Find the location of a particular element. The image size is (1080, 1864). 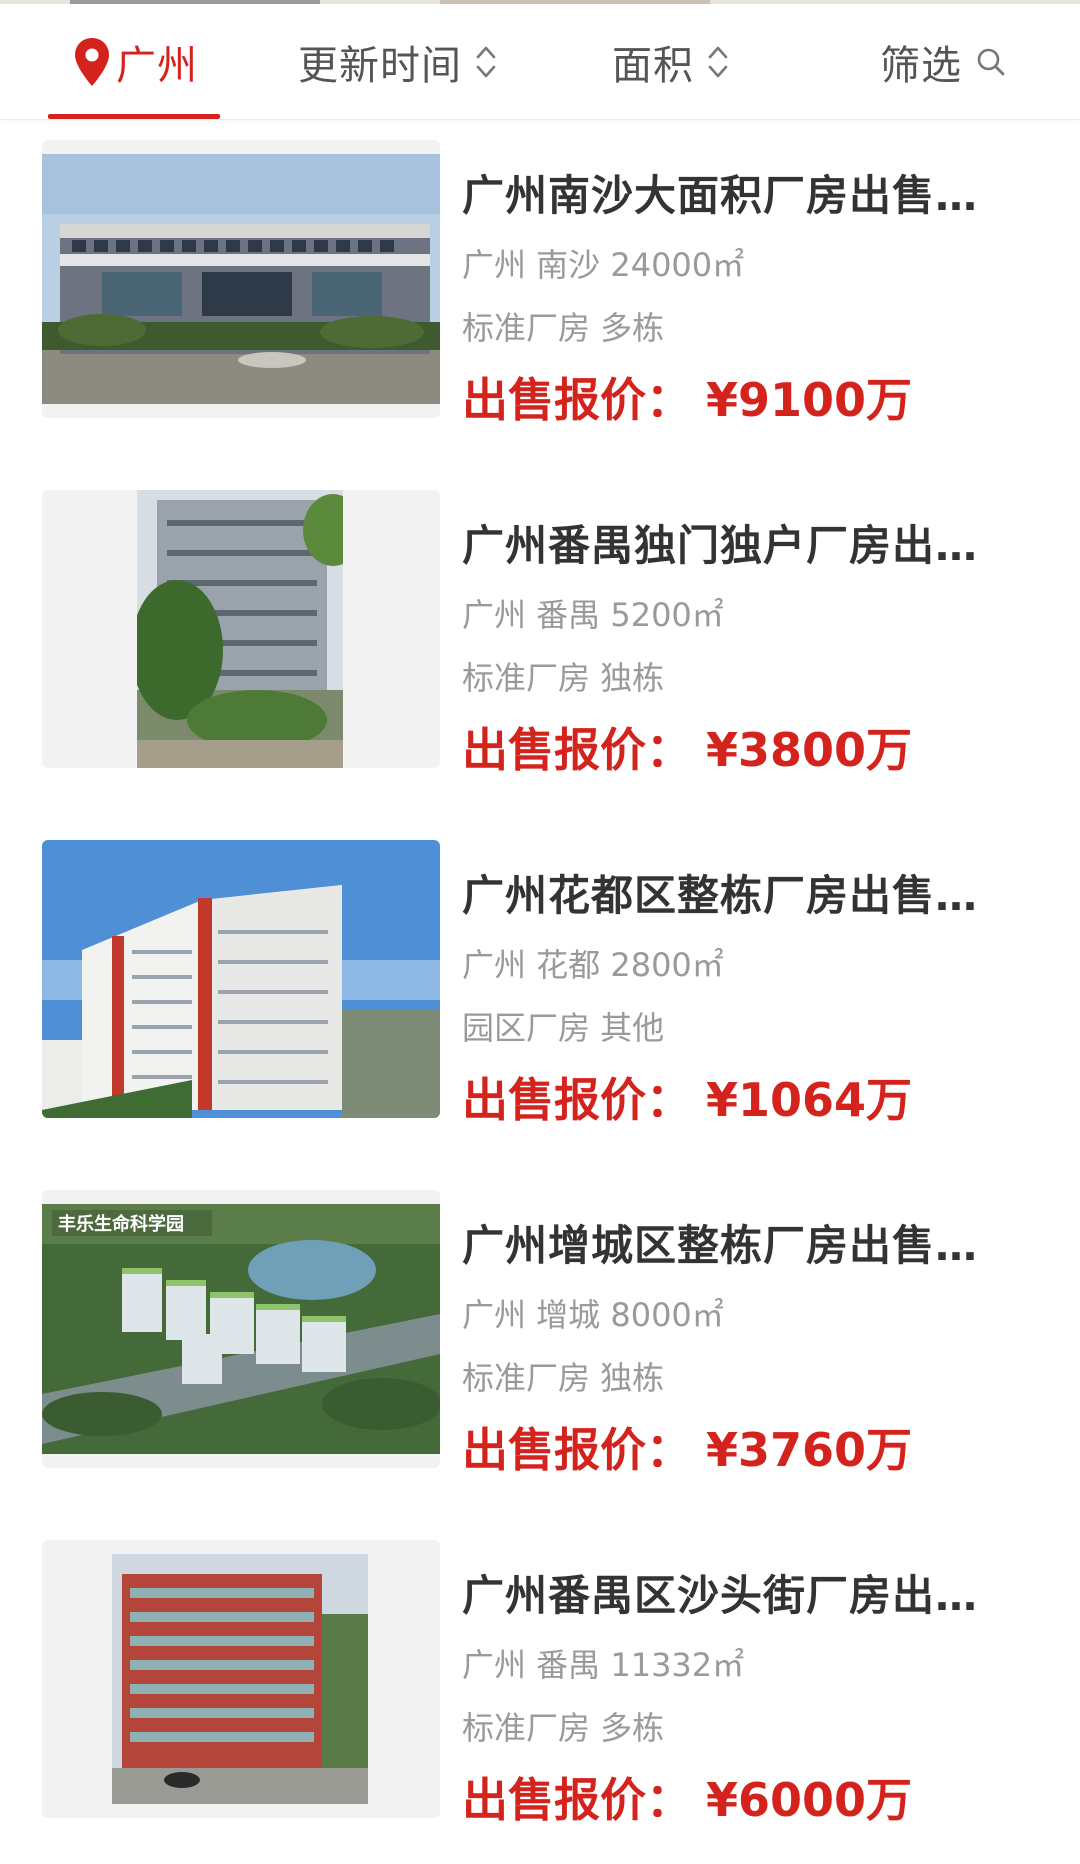

listing-price: 出售报价： ¥3800万 is located at coordinates (687, 747).